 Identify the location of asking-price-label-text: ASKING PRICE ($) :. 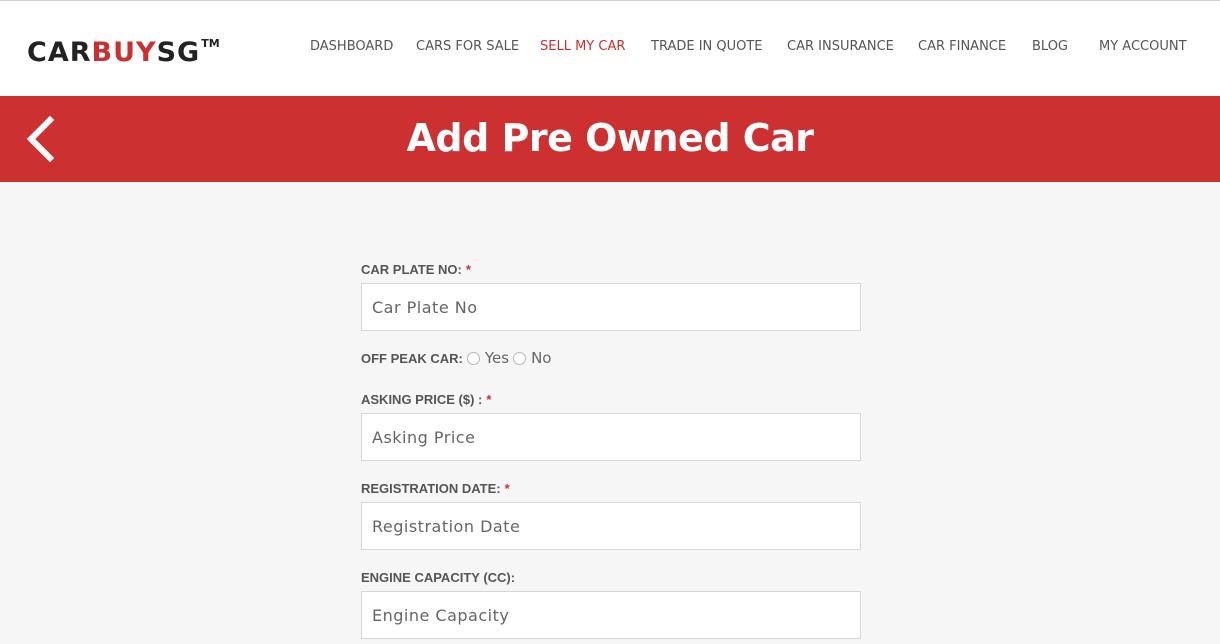
(422, 399).